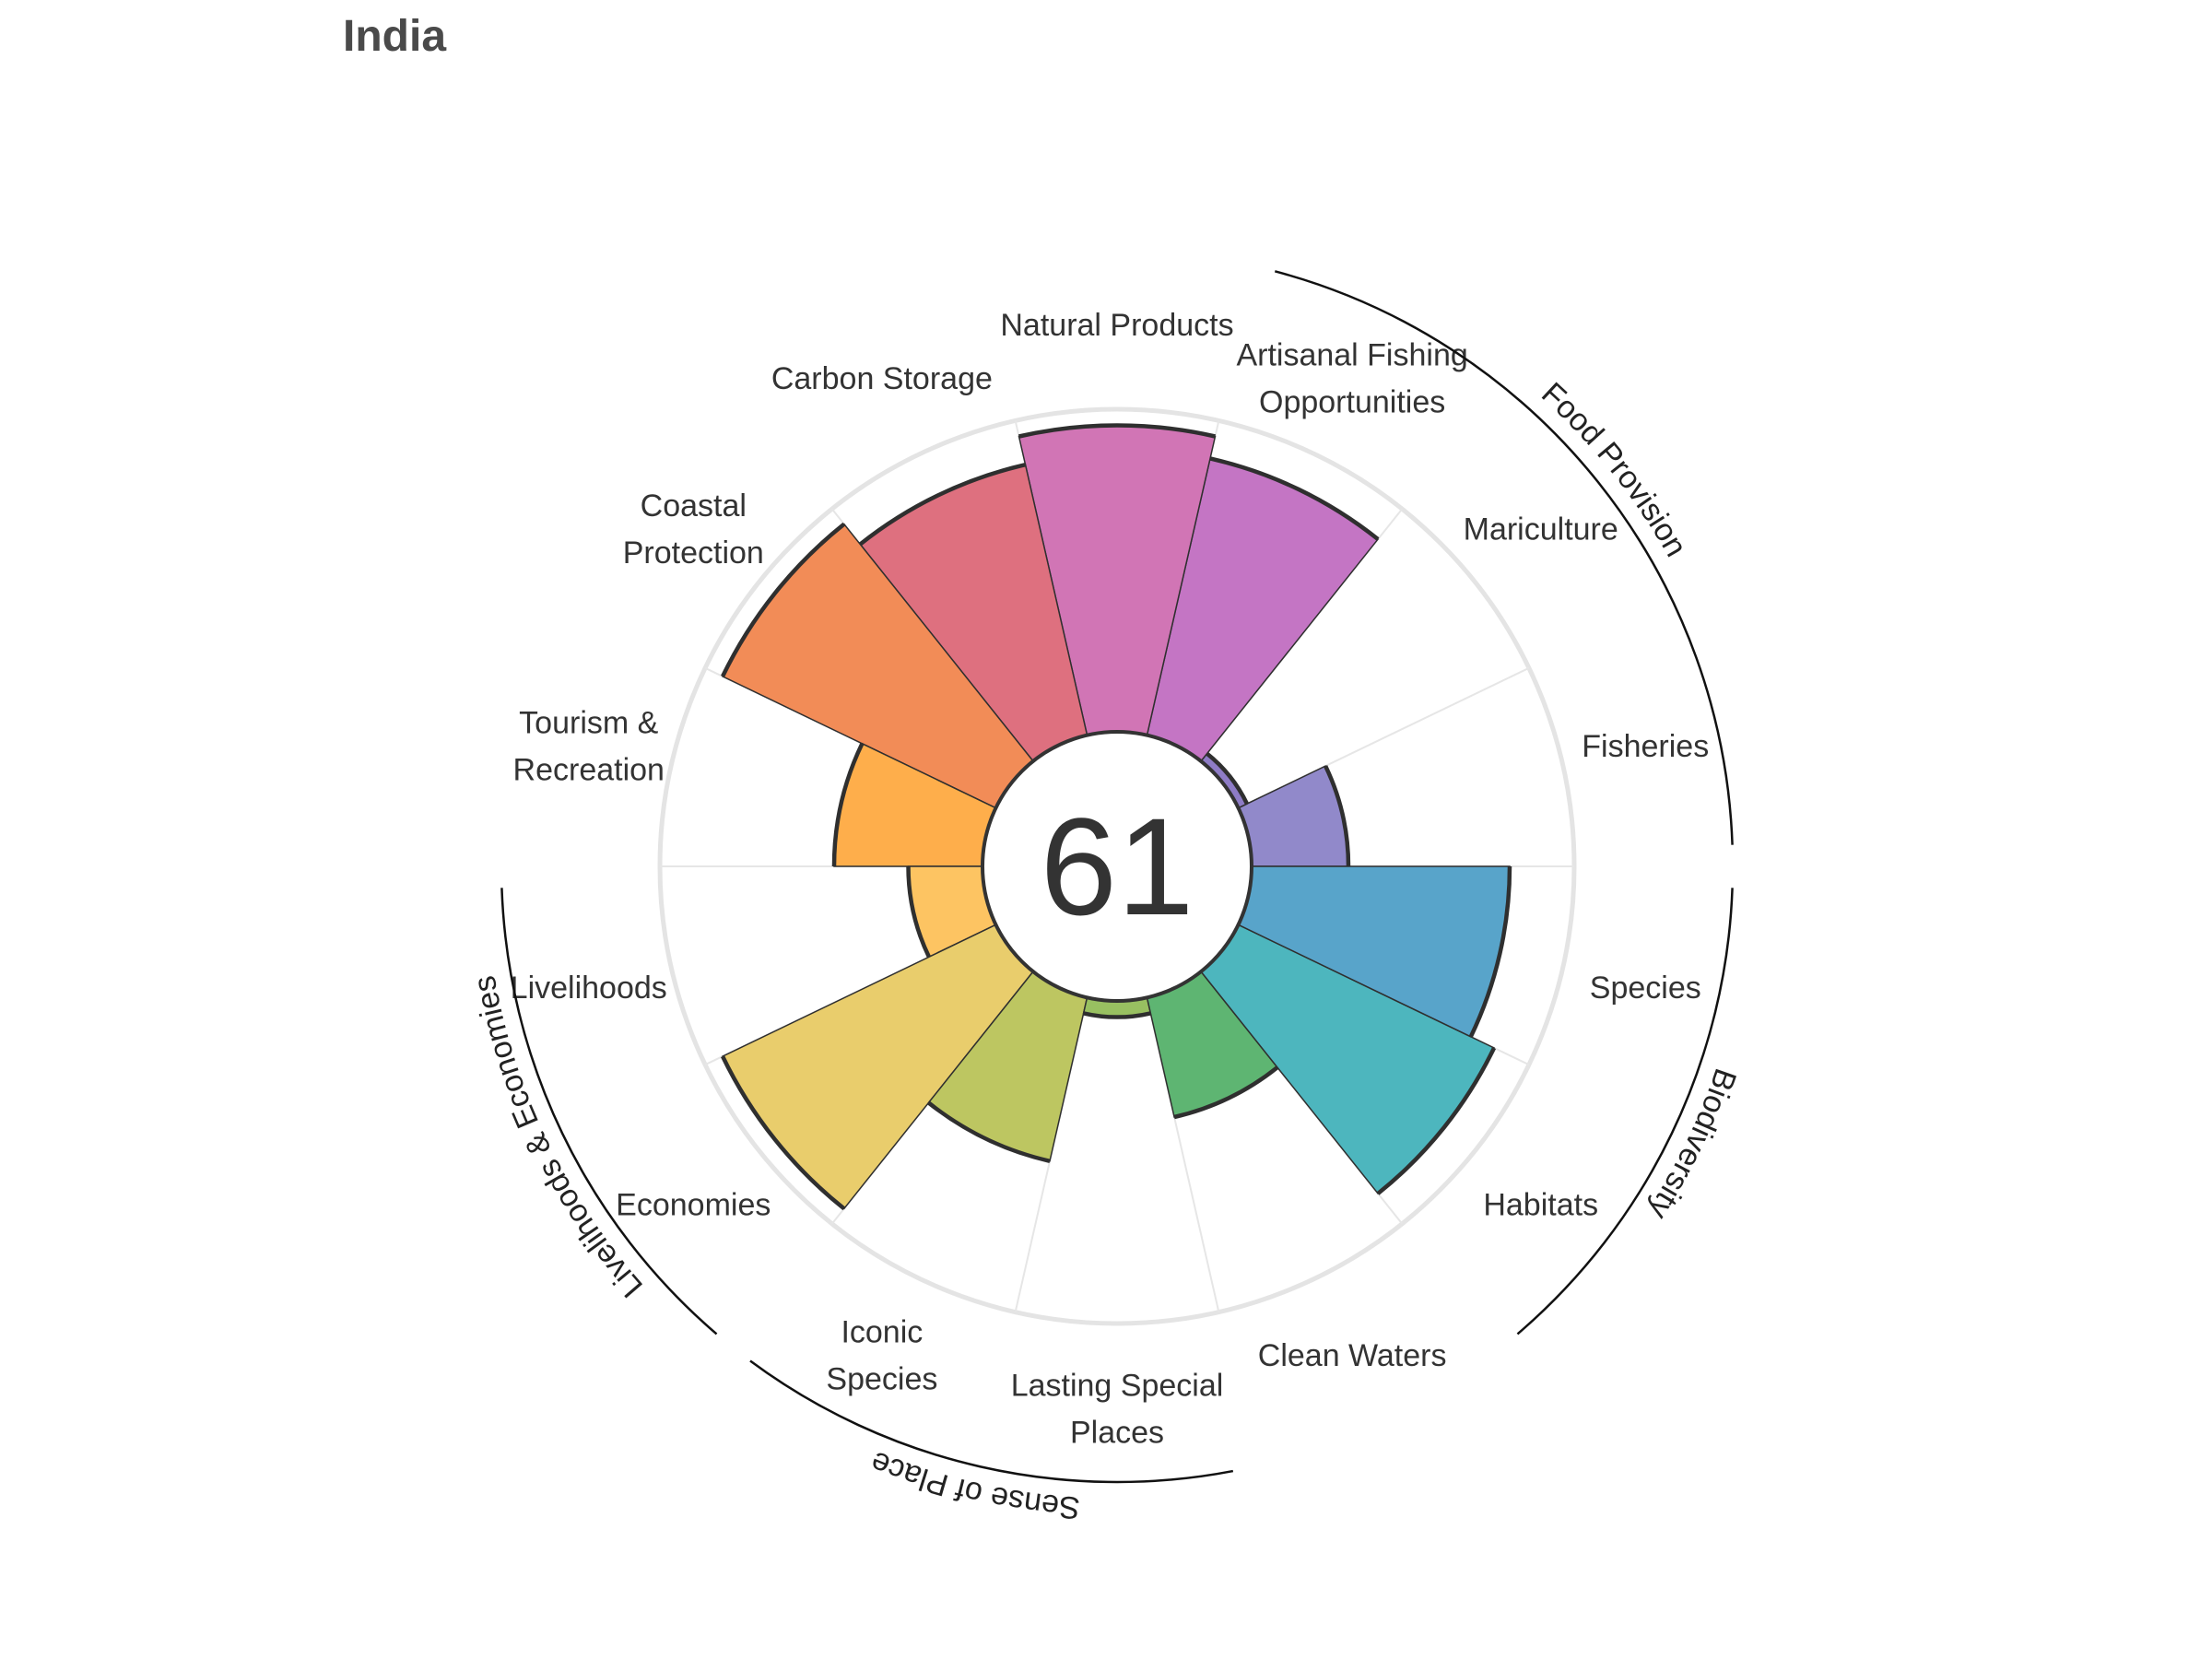 Image resolution: width=2212 pixels, height=1659 pixels. I want to click on goal-label-artisanal: Artisanal Fishing Opportunities, so click(1351, 379).